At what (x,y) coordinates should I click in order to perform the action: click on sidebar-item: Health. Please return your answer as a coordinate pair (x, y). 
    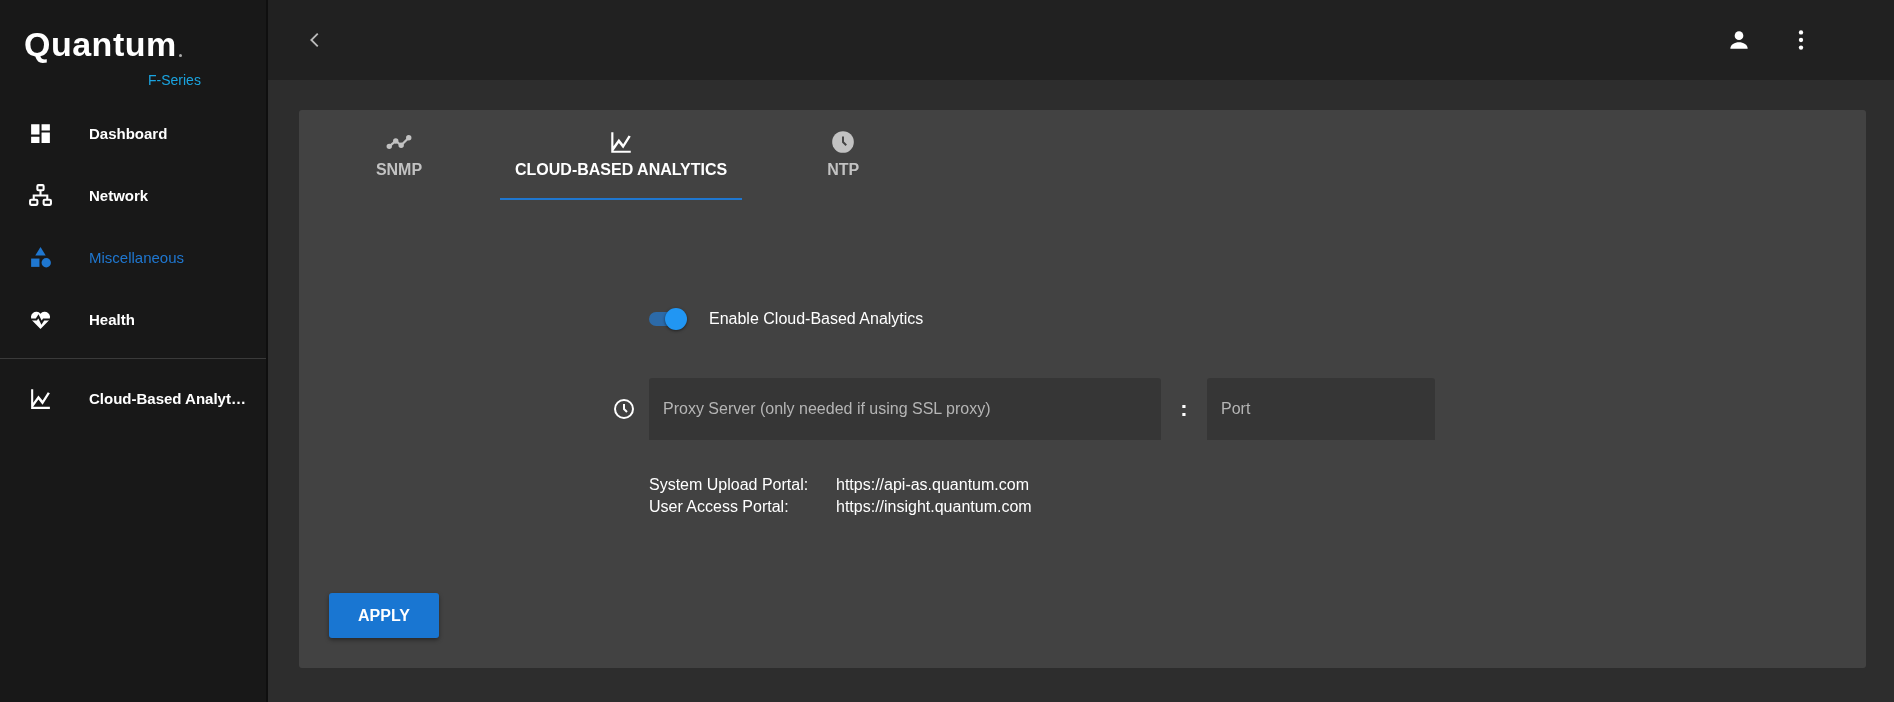
    Looking at the image, I should click on (133, 319).